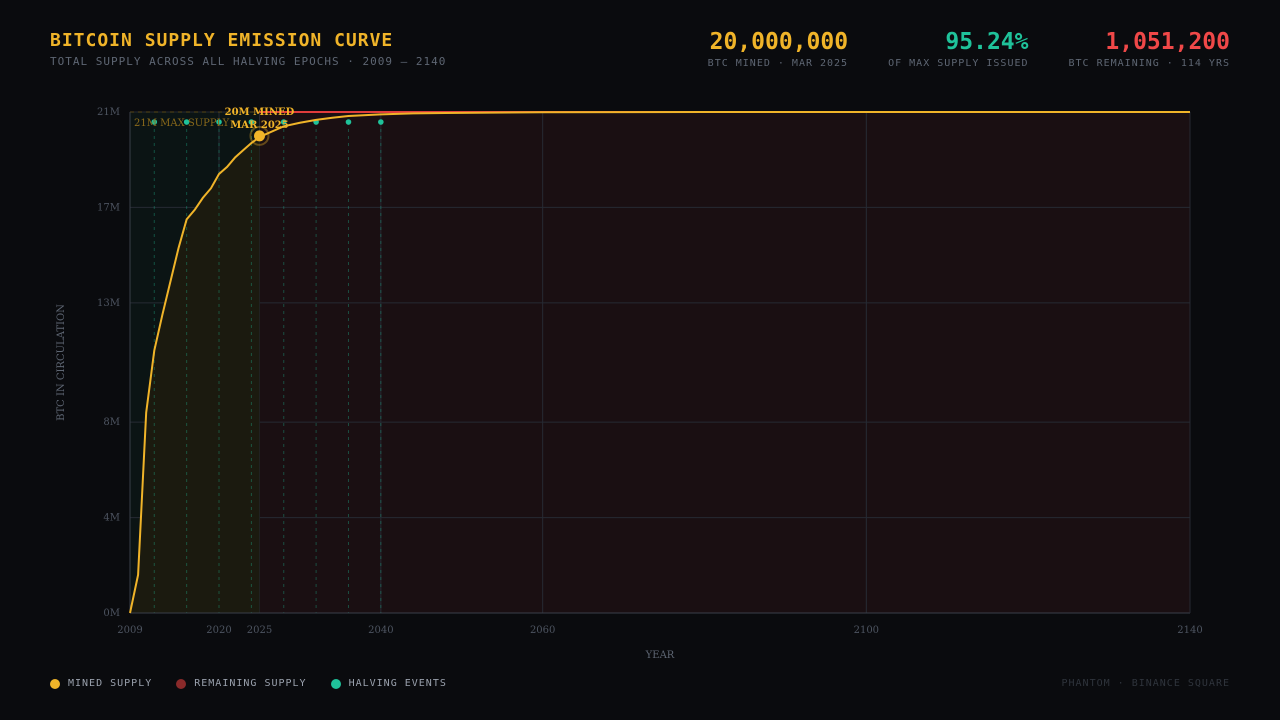  Describe the element at coordinates (380, 630) in the screenshot. I see `x-tick-label: 2040` at that location.